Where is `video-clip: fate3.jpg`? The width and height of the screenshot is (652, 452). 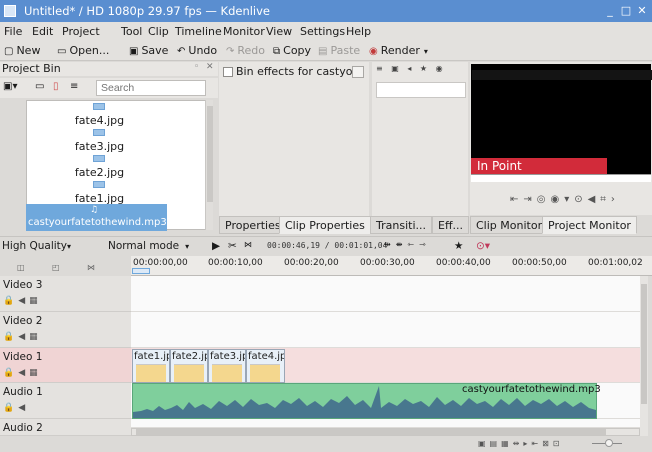
video-clip: fate3.jpg is located at coordinates (227, 366).